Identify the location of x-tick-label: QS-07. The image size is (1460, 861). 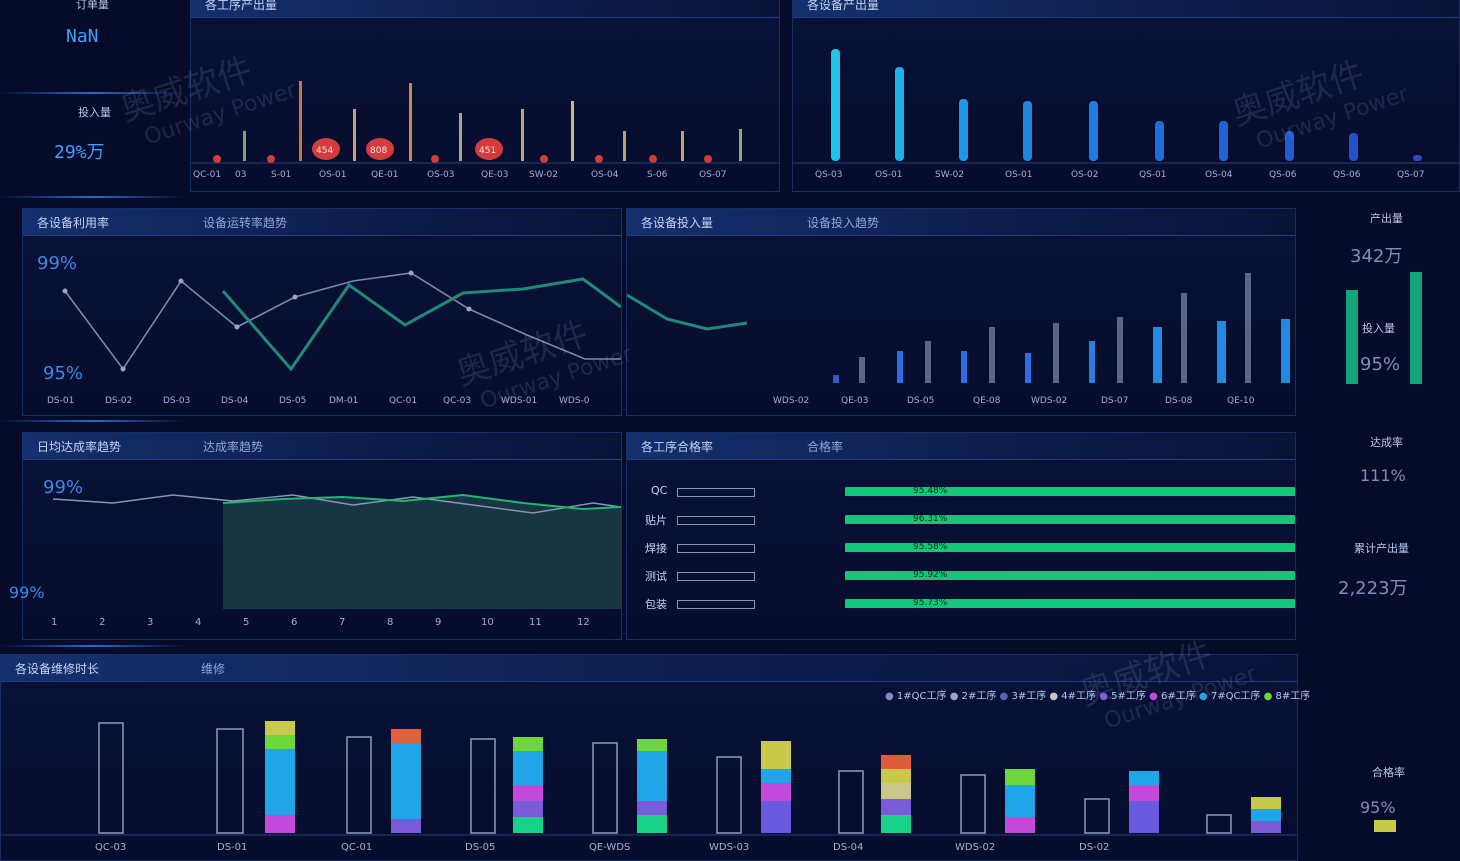
(1411, 175).